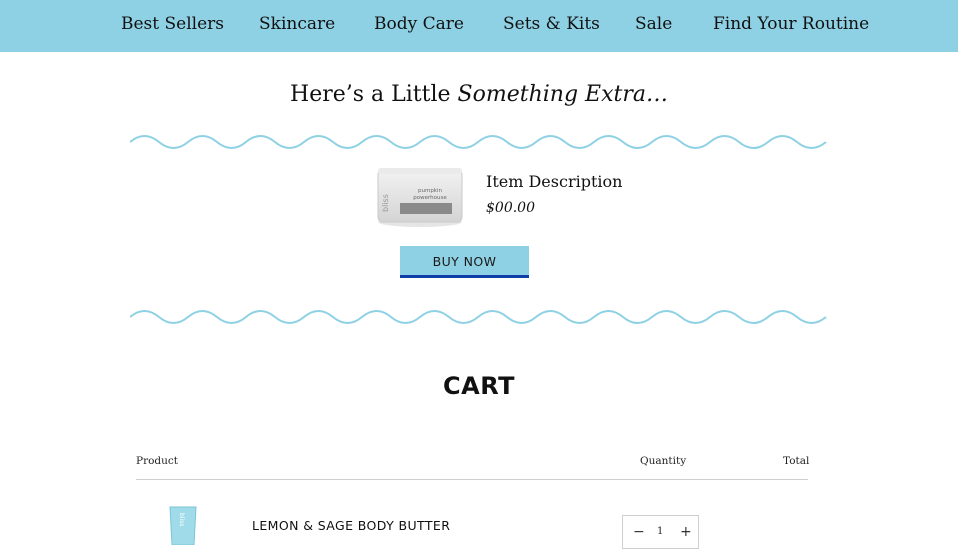  What do you see at coordinates (385, 203) in the screenshot?
I see `promo-product-brand: bliss` at bounding box center [385, 203].